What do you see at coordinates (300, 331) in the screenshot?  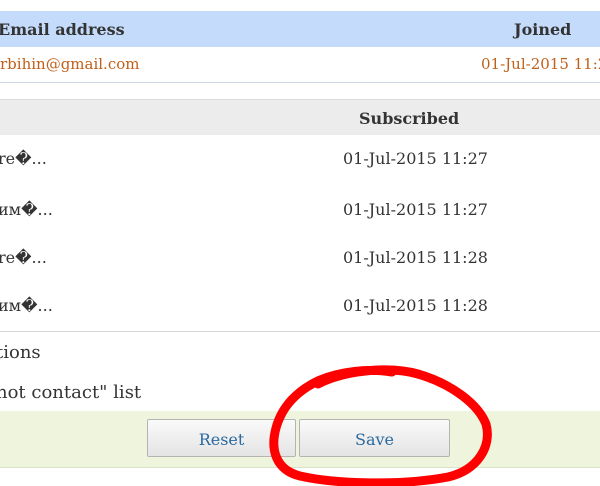 I see `table-divider` at bounding box center [300, 331].